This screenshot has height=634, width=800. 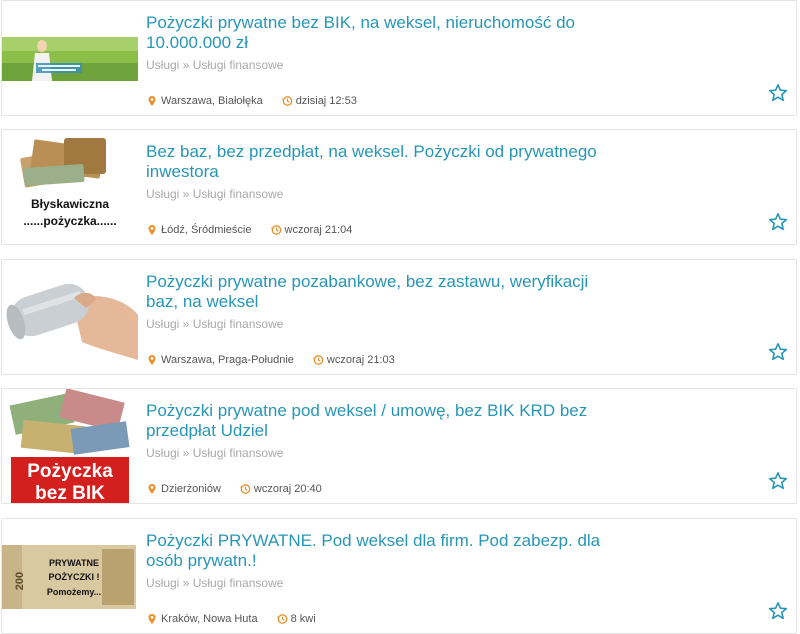 I want to click on listing-location: Warszawa, Białołęka, so click(x=212, y=101).